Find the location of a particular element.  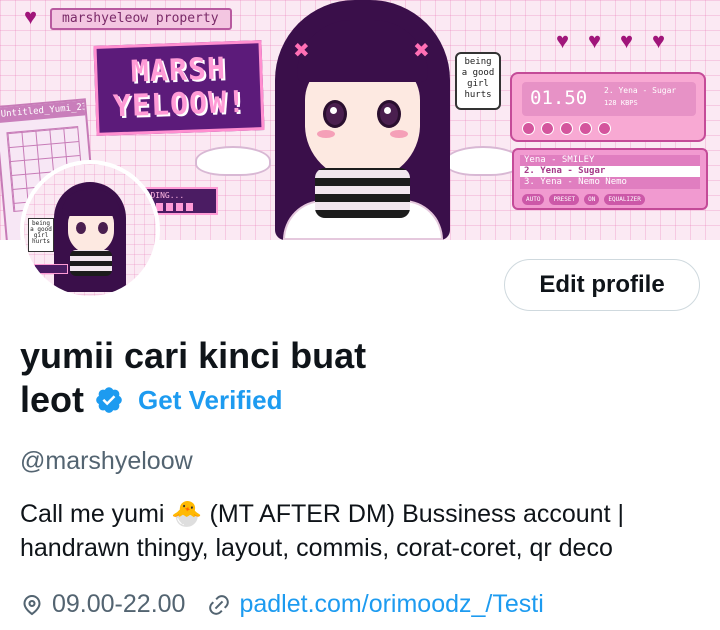

player-display: 01.50 2. Yena - Sugar 128 KBPS is located at coordinates (609, 99).